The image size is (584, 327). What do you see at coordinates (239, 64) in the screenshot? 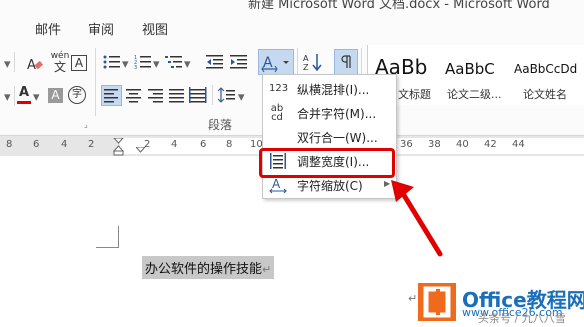
I see `increase-indent-icon` at bounding box center [239, 64].